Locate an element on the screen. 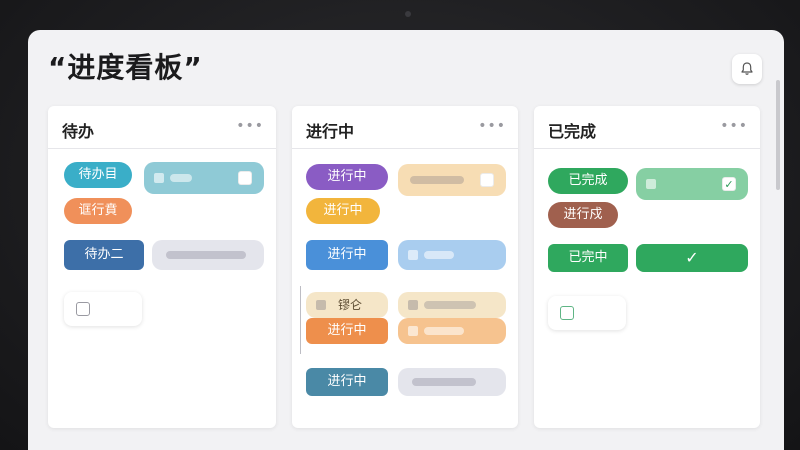  checkmark-icon: ✓ is located at coordinates (692, 257).